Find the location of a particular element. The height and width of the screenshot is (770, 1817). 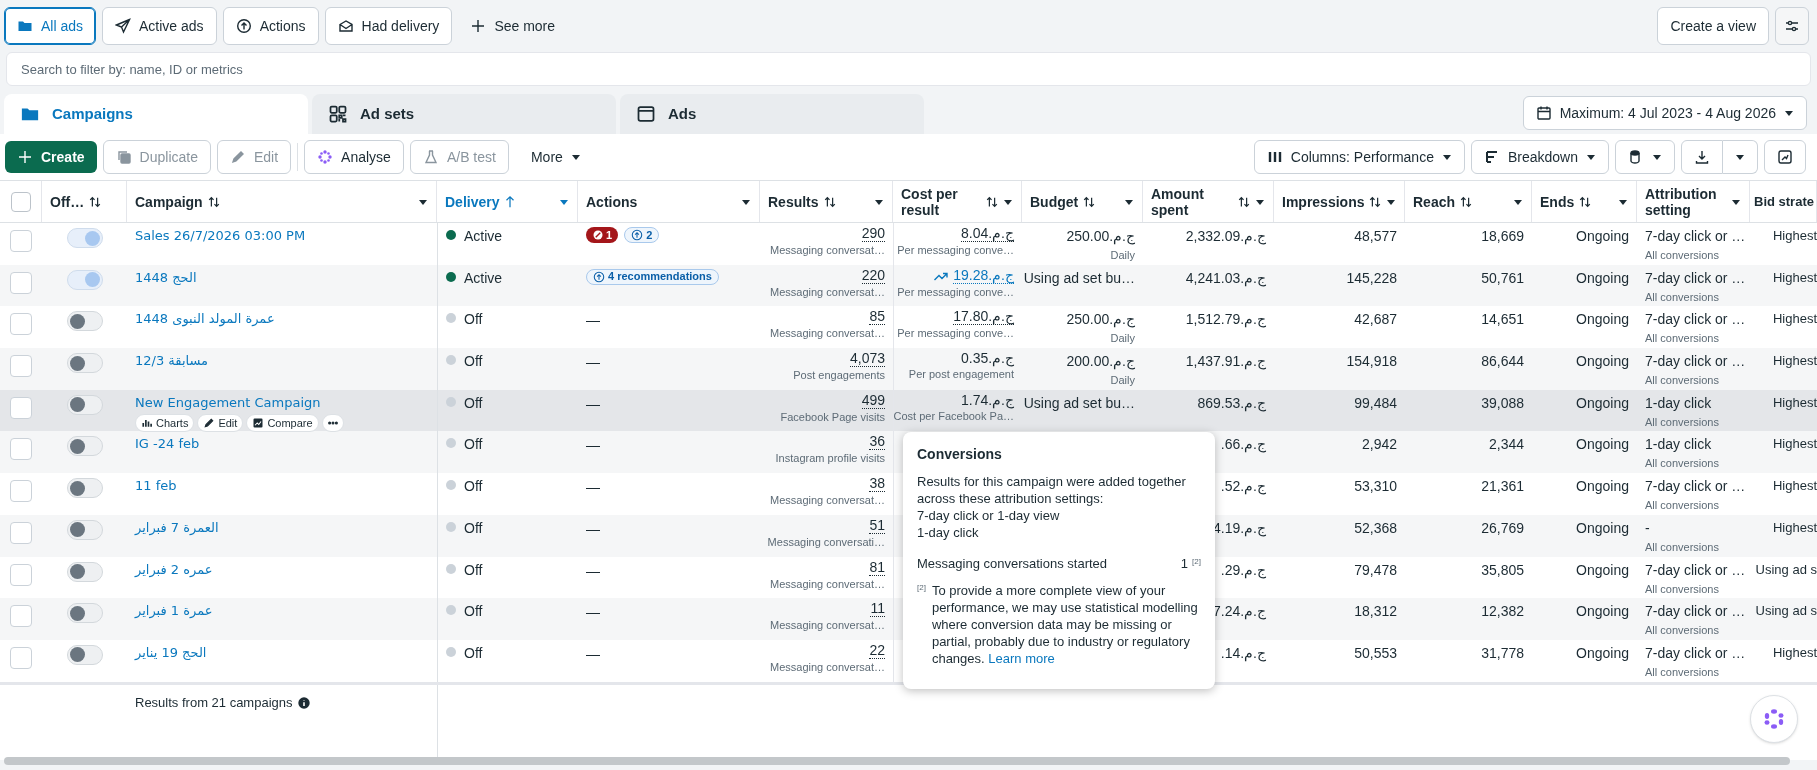

campaign-link: 11 feb is located at coordinates (156, 486).